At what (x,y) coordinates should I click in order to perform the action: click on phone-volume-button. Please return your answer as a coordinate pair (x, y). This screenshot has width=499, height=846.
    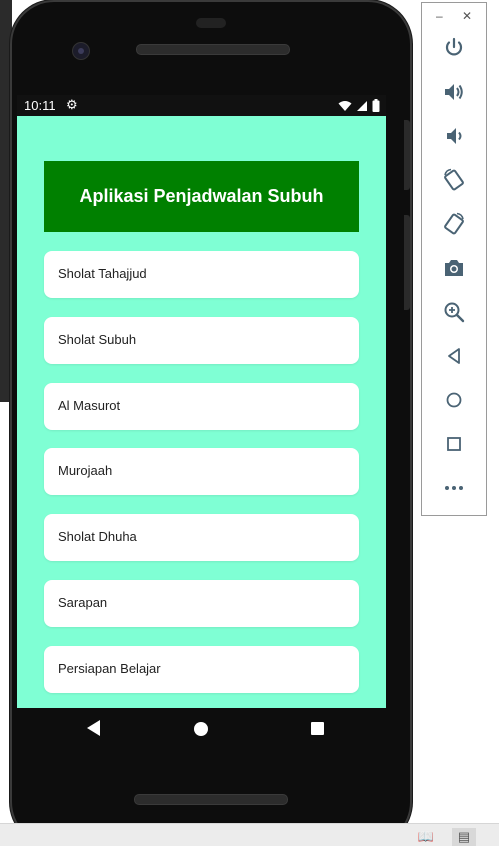
    Looking at the image, I should click on (407, 262).